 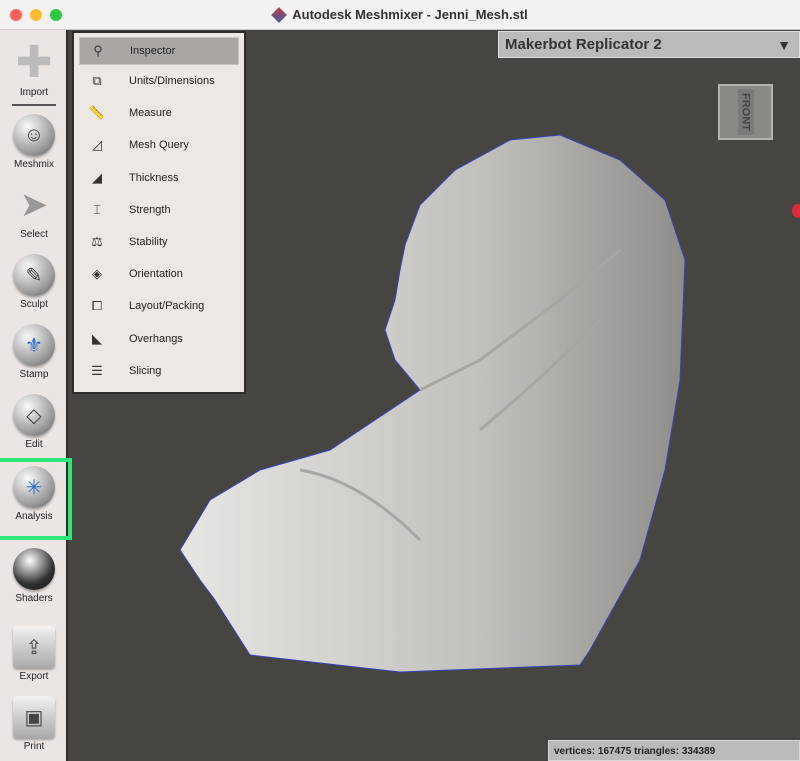 I want to click on printer-icon: ▣, so click(x=34, y=717).